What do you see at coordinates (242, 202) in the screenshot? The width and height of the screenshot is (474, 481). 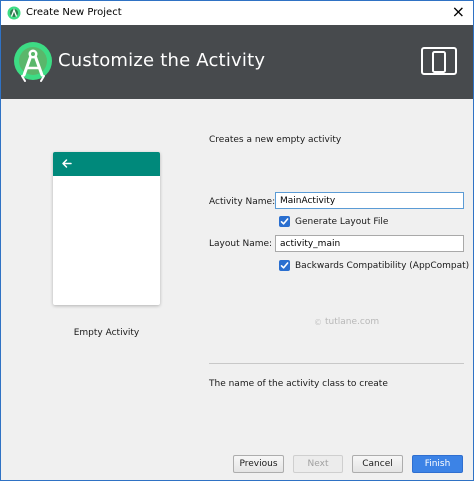 I see `activity-name-label: Activity Name:` at bounding box center [242, 202].